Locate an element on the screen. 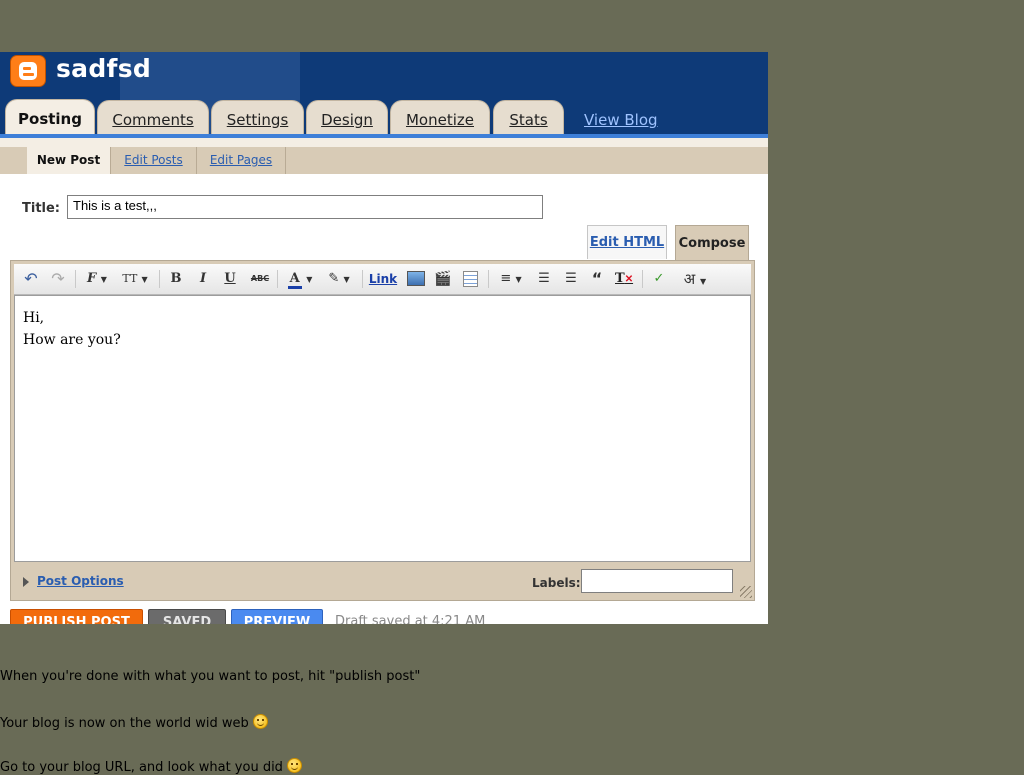  spellcheck-icon: ✓ is located at coordinates (659, 279).